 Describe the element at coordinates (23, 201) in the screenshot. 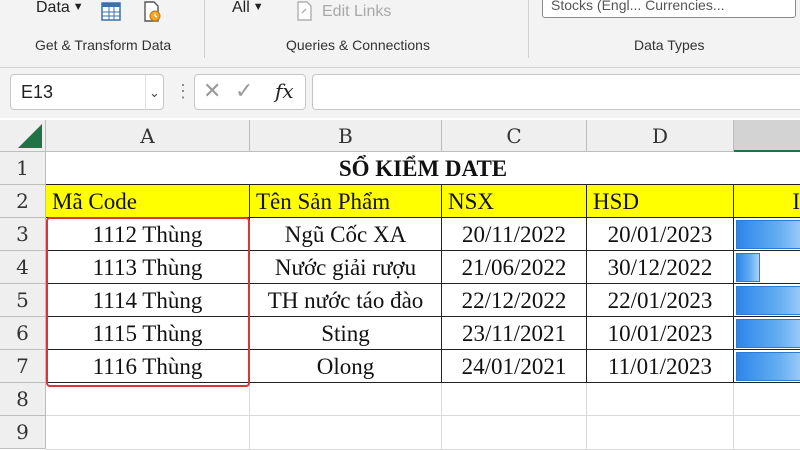

I see `row-header-2: 2` at that location.